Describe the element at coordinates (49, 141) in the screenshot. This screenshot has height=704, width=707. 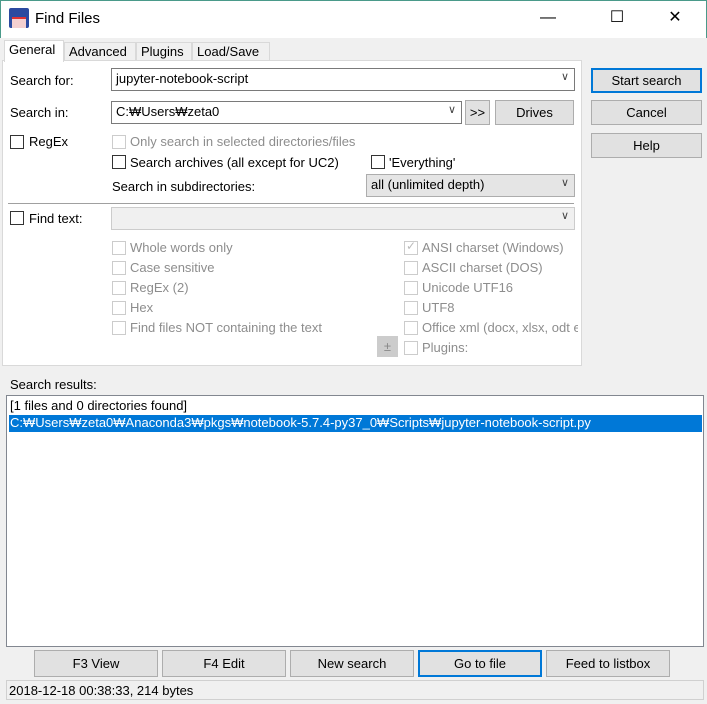
I see `regex-label: RegEx` at that location.